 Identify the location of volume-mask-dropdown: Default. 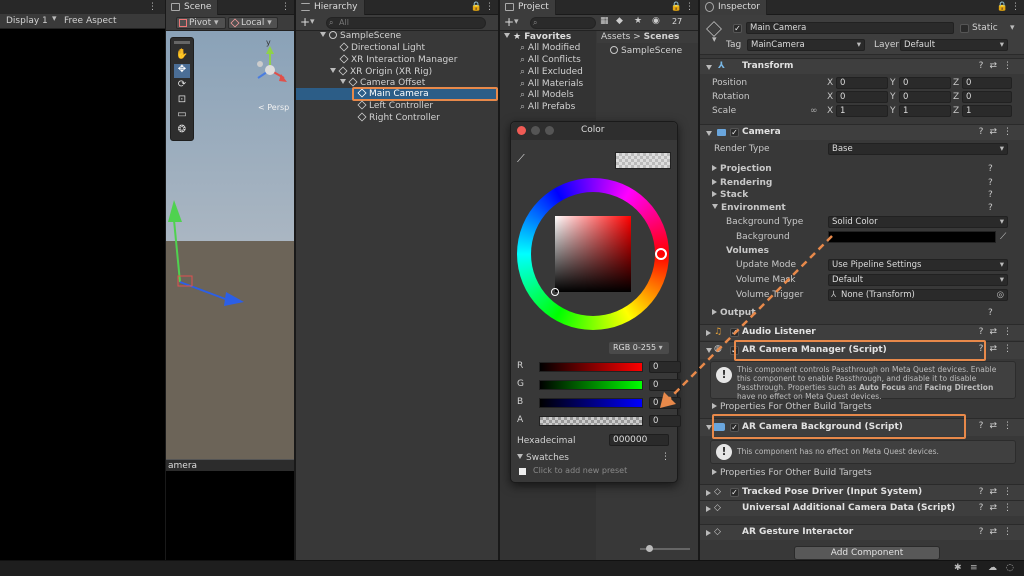
(918, 280).